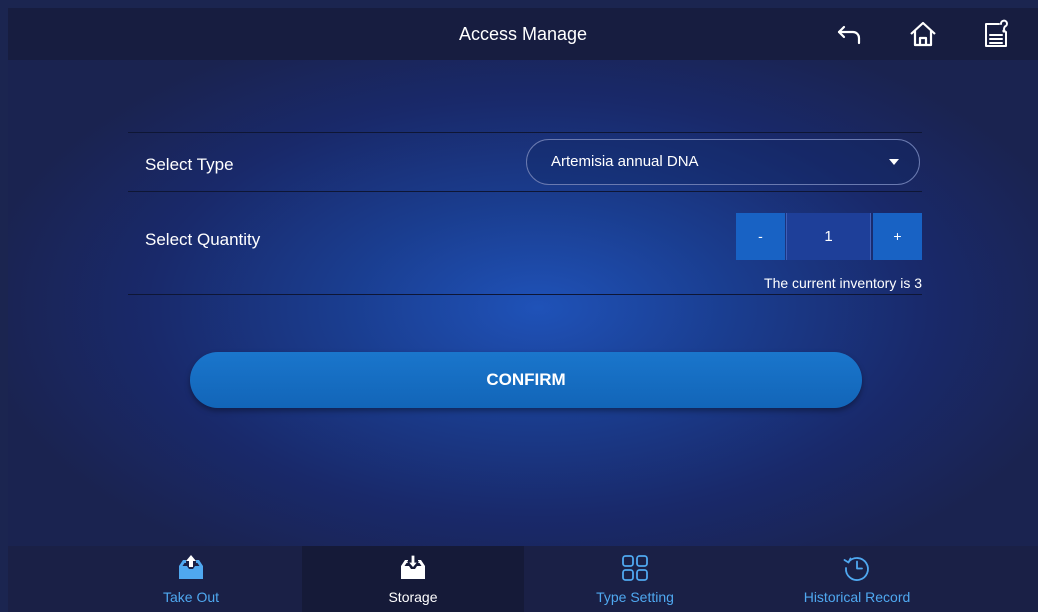 The width and height of the screenshot is (1038, 612). I want to click on quantity-decrement-button: -, so click(760, 236).